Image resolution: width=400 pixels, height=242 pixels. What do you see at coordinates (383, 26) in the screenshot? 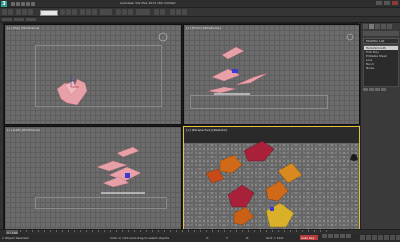
I see `motion-tab-icon` at bounding box center [383, 26].